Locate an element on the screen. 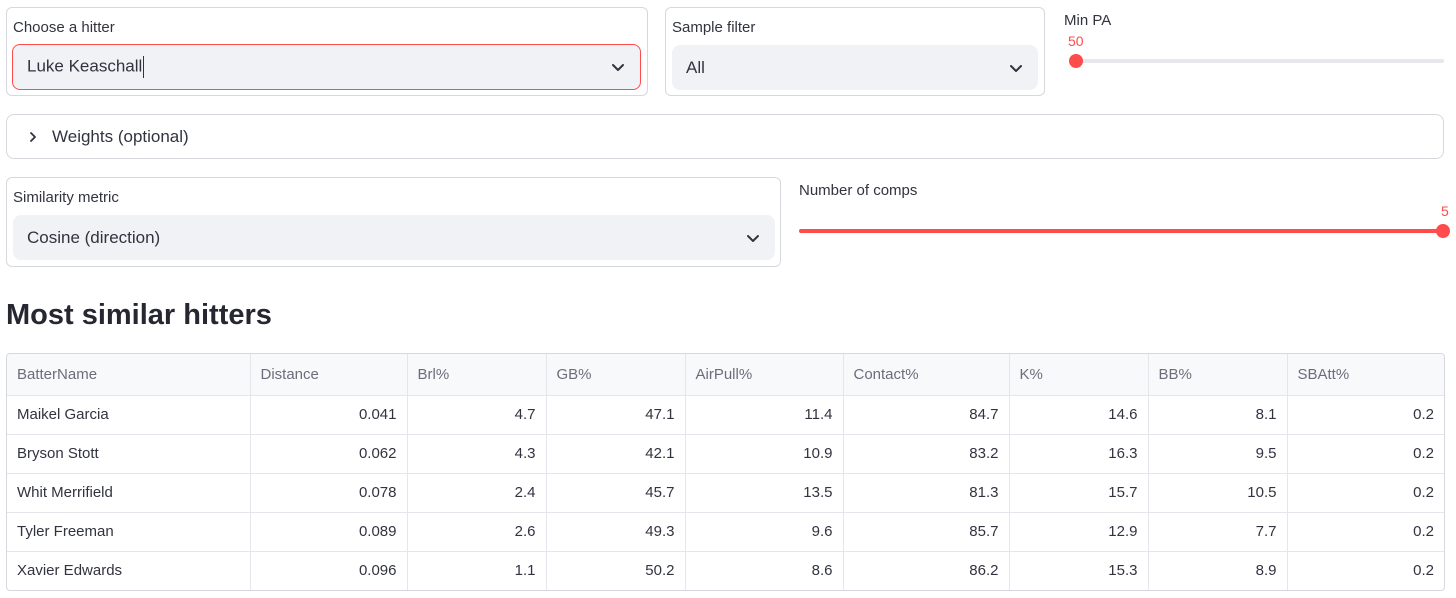 The width and height of the screenshot is (1456, 598). stat-cell: 0.089 is located at coordinates (329, 532).